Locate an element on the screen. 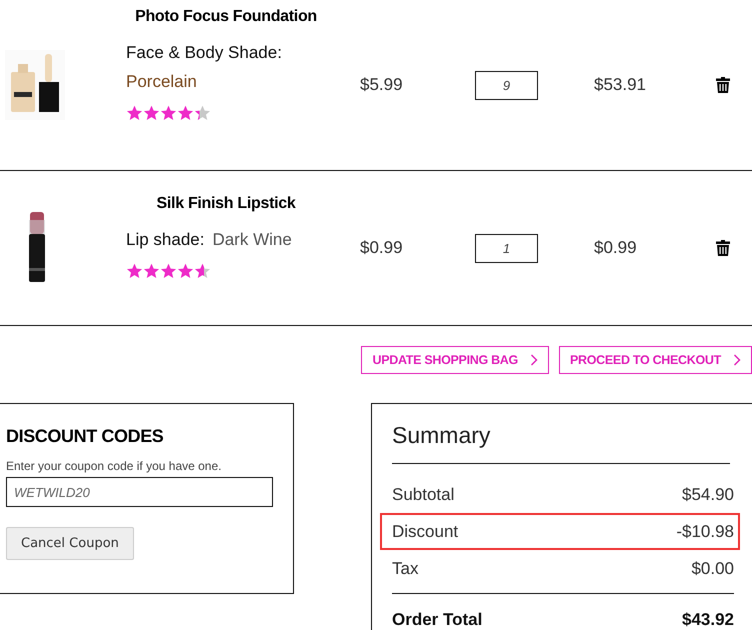 This screenshot has height=630, width=752. summary-value: $54.90 is located at coordinates (708, 494).